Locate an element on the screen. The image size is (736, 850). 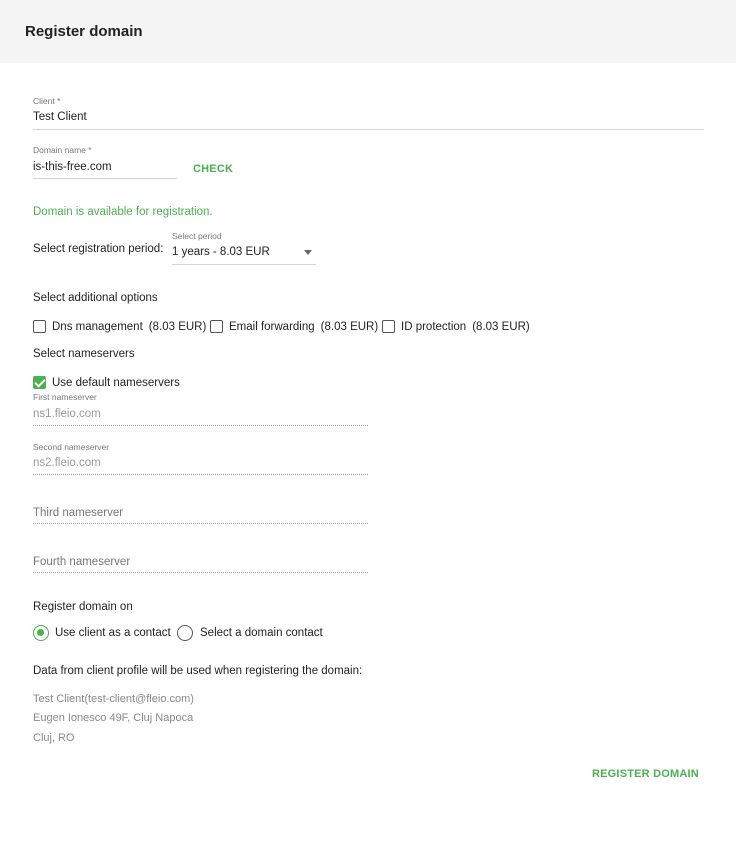
period-label: Select registration period: is located at coordinates (98, 249).